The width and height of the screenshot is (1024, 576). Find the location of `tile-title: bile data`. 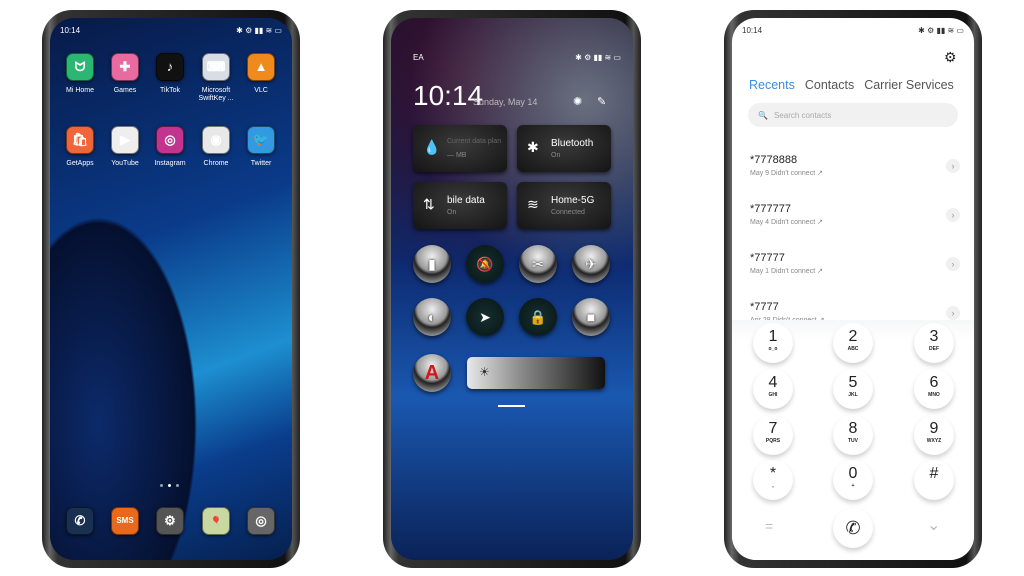

tile-title: bile data is located at coordinates (466, 200).